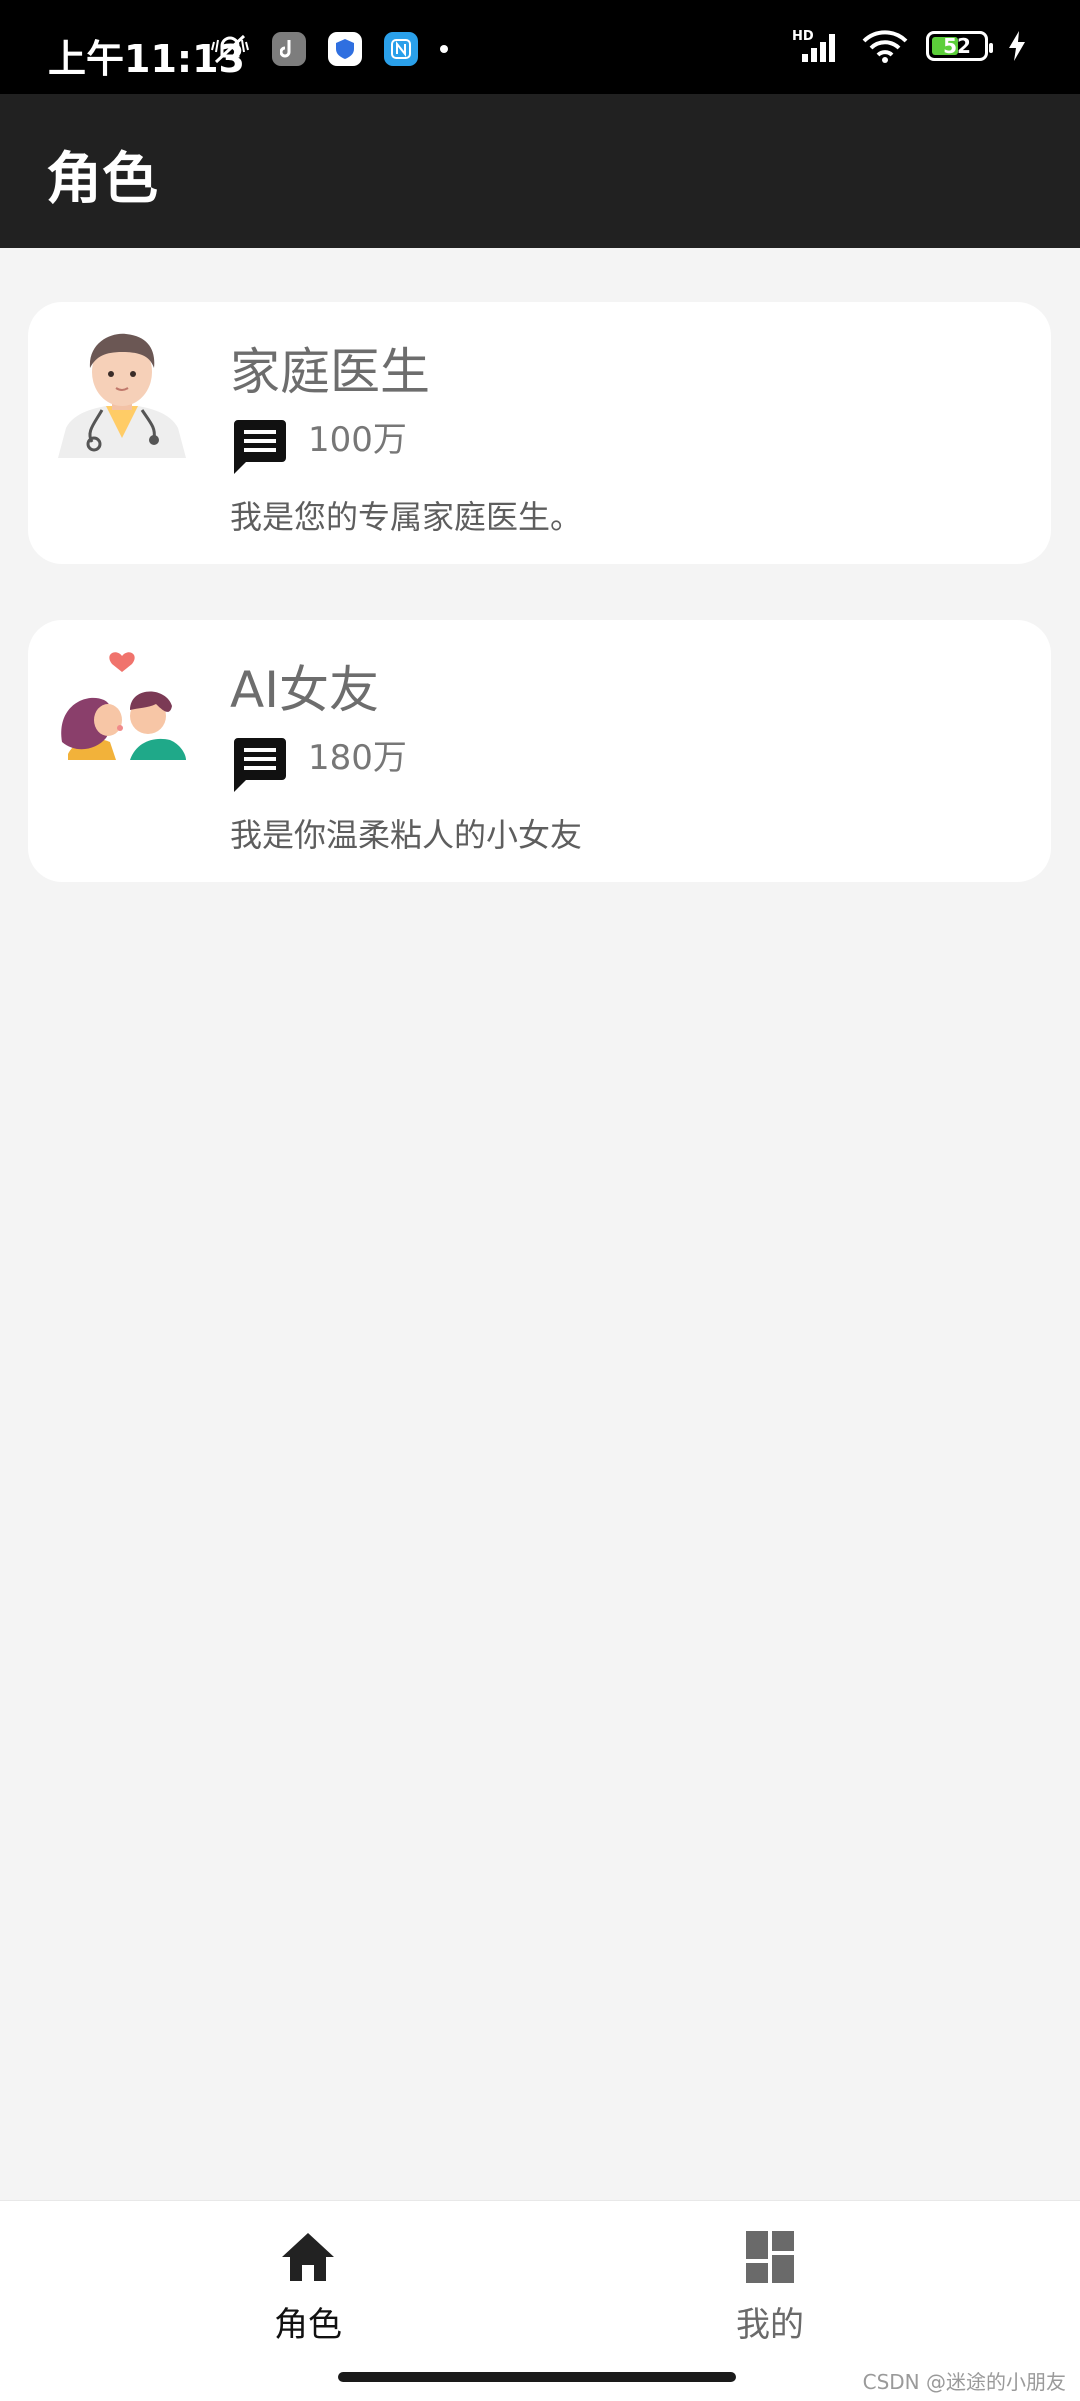 Image resolution: width=1080 pixels, height=2401 pixels. Describe the element at coordinates (308, 2287) in the screenshot. I see `nav-tab-roles: 角色` at that location.